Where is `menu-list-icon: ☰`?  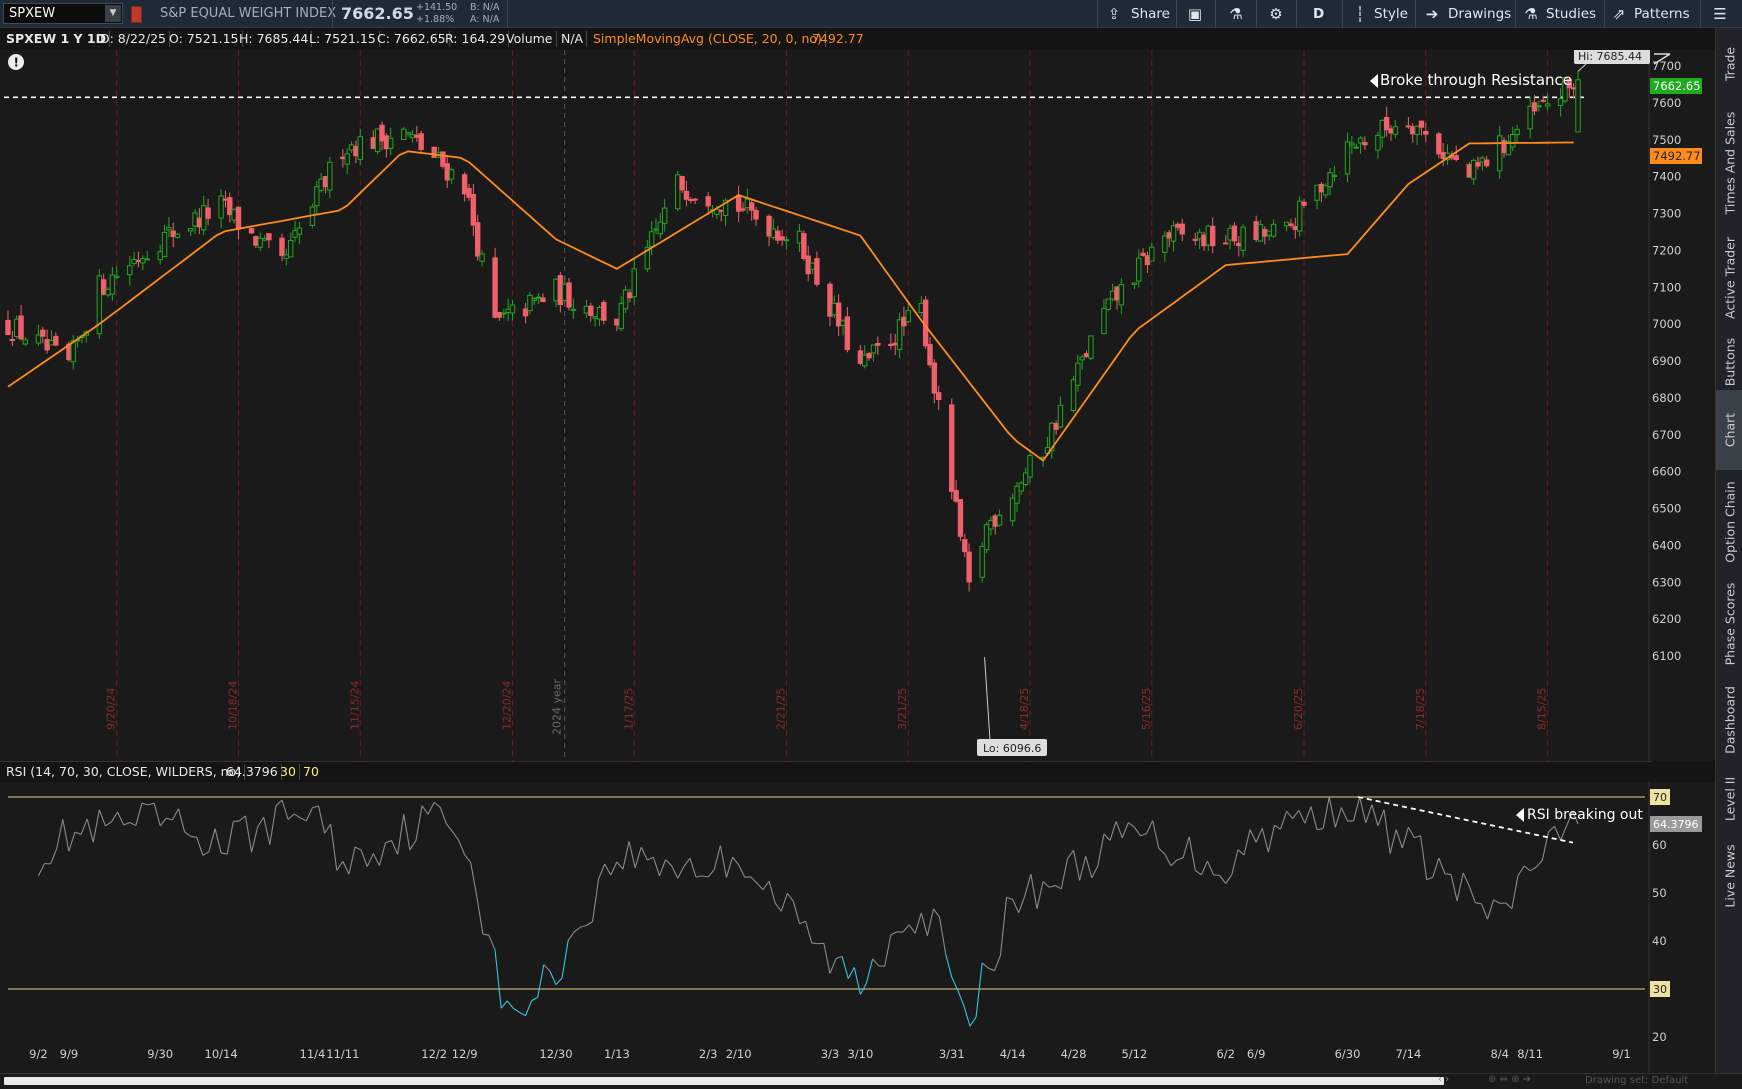 menu-list-icon: ☰ is located at coordinates (1720, 14).